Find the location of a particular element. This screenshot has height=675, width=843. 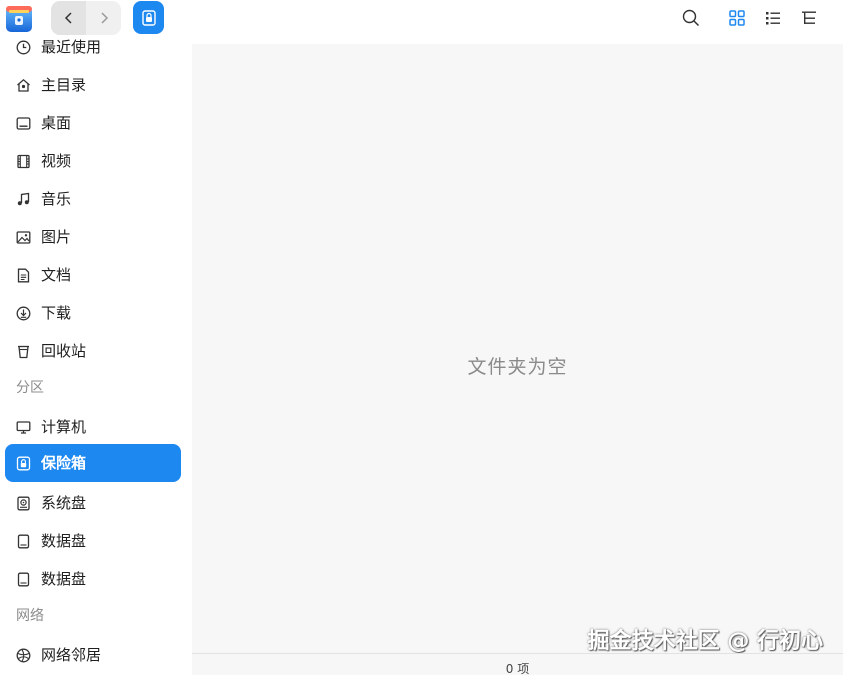

sidebar-item-label: 系统盘 is located at coordinates (64, 503).